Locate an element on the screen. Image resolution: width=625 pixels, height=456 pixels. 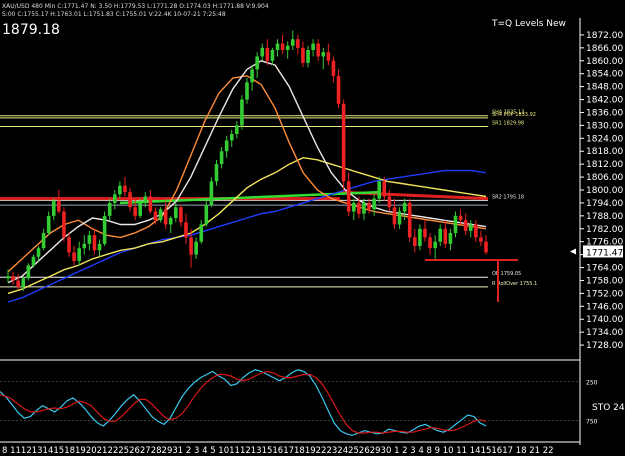
stochastic-tick-label: 750 is located at coordinates (592, 422).